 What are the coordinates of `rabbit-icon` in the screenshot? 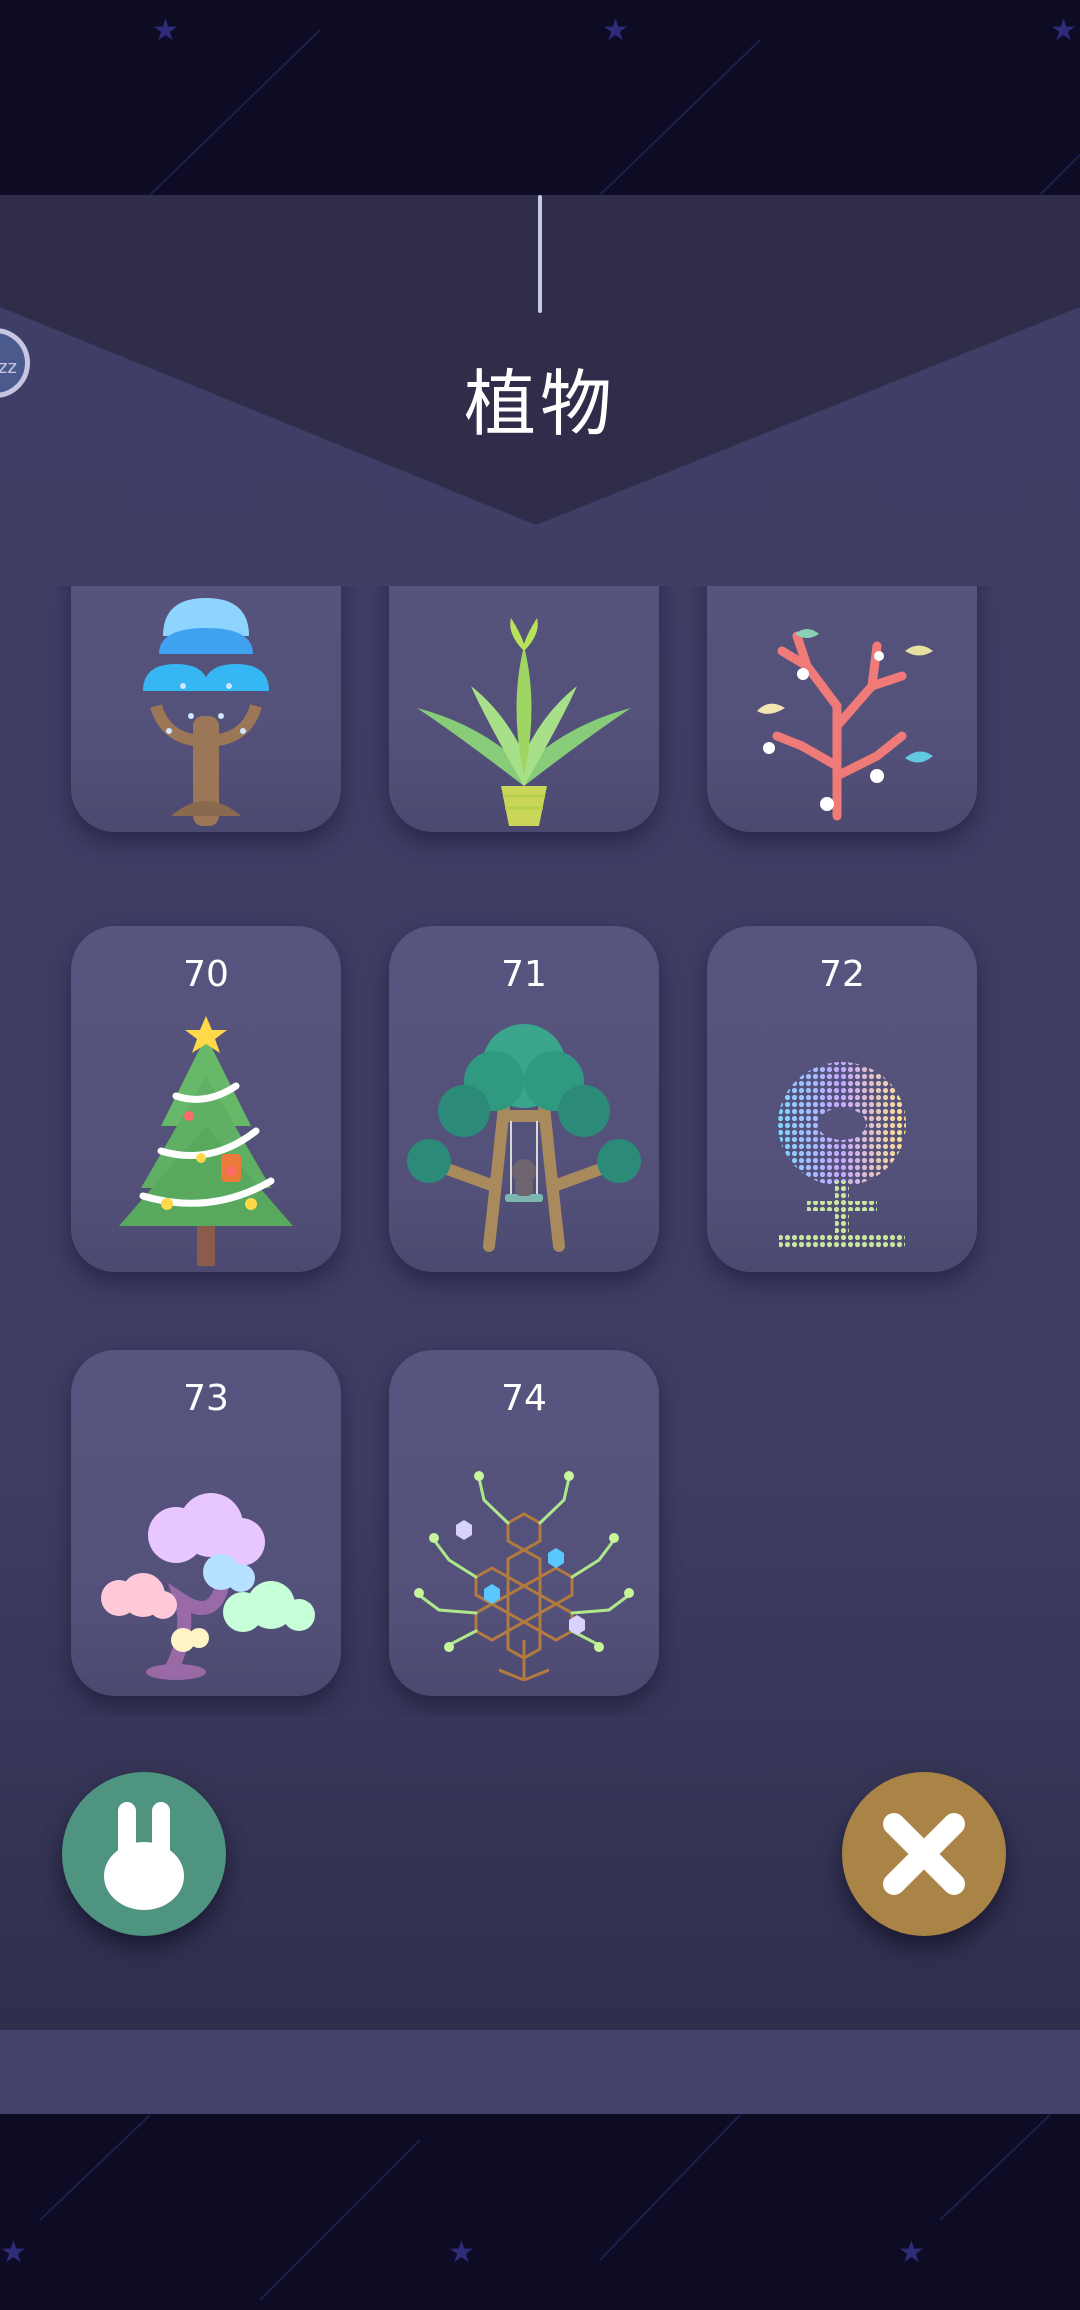 It's located at (144, 1856).